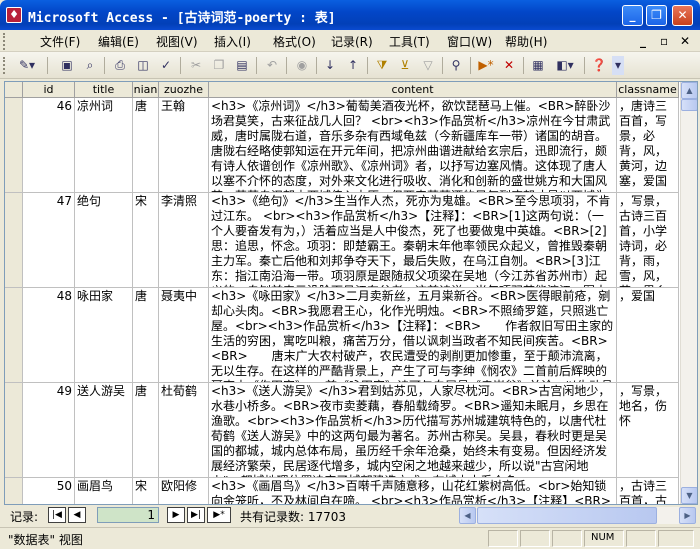 This screenshot has height=549, width=700. Describe the element at coordinates (685, 41) in the screenshot. I see `child-close-button: ✕` at that location.